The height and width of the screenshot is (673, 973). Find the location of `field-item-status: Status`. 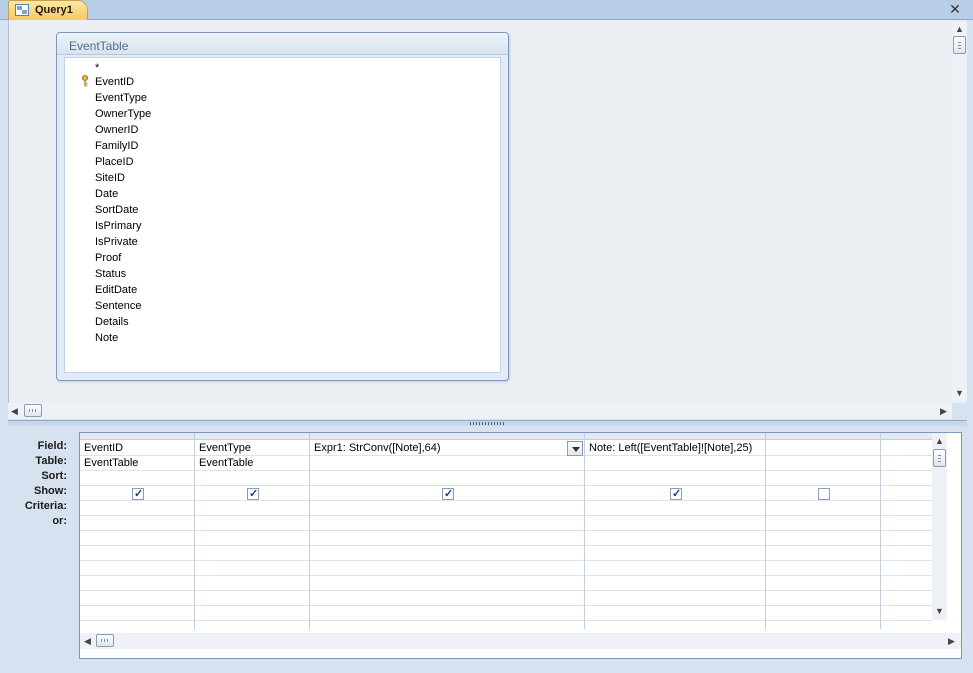

field-item-status: Status is located at coordinates (110, 274).